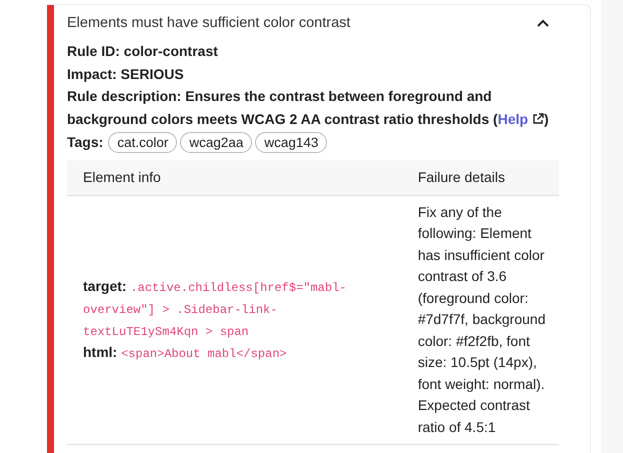  What do you see at coordinates (241, 177) in the screenshot?
I see `column-header: Element info` at bounding box center [241, 177].